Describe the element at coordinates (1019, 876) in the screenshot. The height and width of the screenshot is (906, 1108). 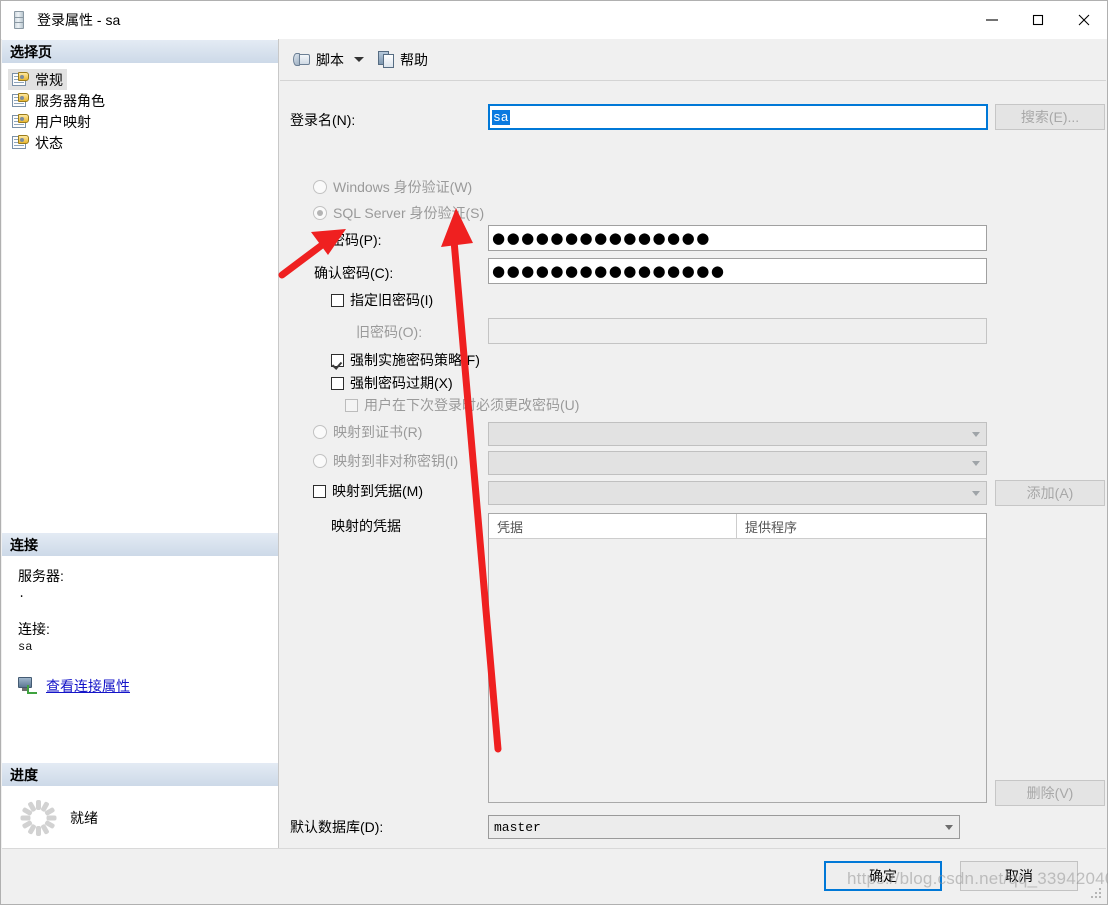
I see `cancel-button: 取消` at that location.